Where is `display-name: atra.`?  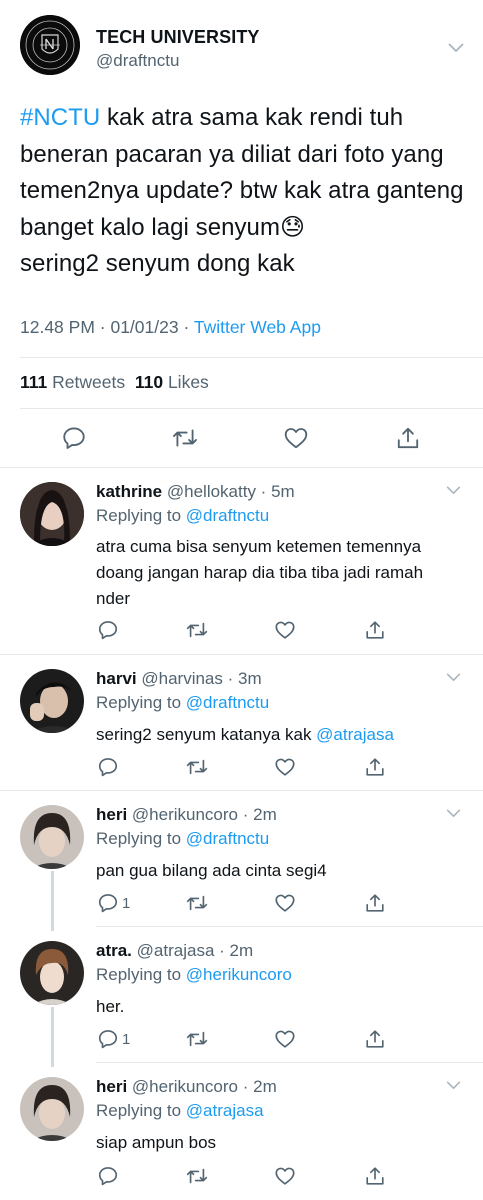 display-name: atra. is located at coordinates (114, 950).